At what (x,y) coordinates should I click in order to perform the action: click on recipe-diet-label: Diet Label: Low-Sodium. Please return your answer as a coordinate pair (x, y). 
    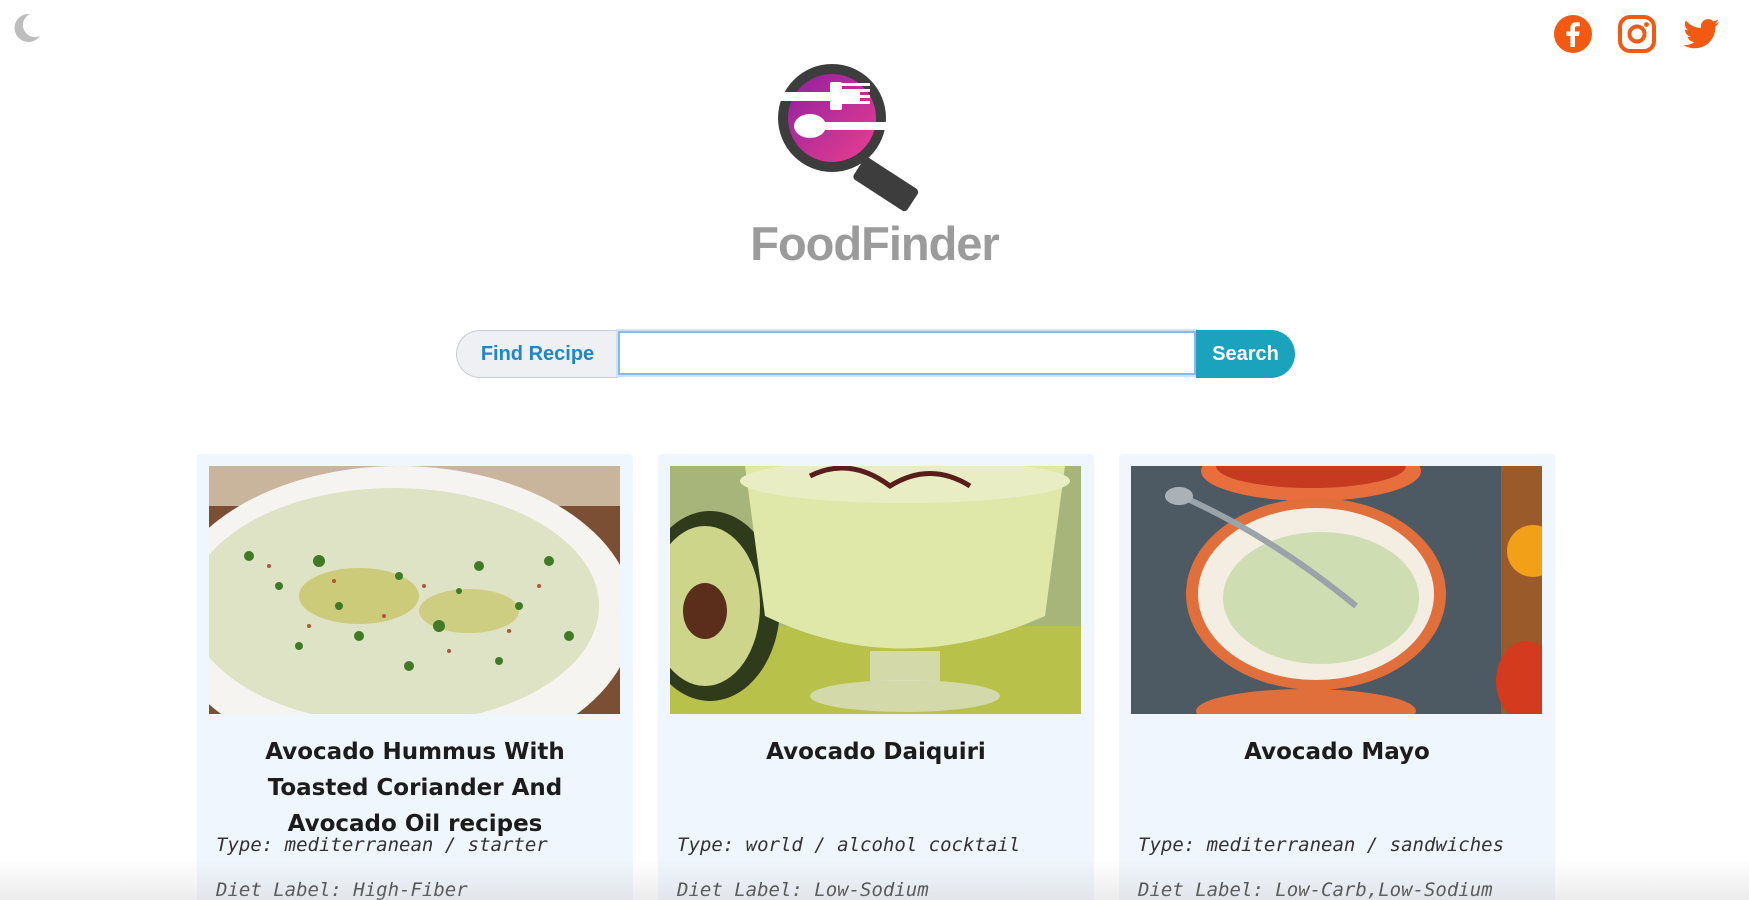
    Looking at the image, I should click on (803, 889).